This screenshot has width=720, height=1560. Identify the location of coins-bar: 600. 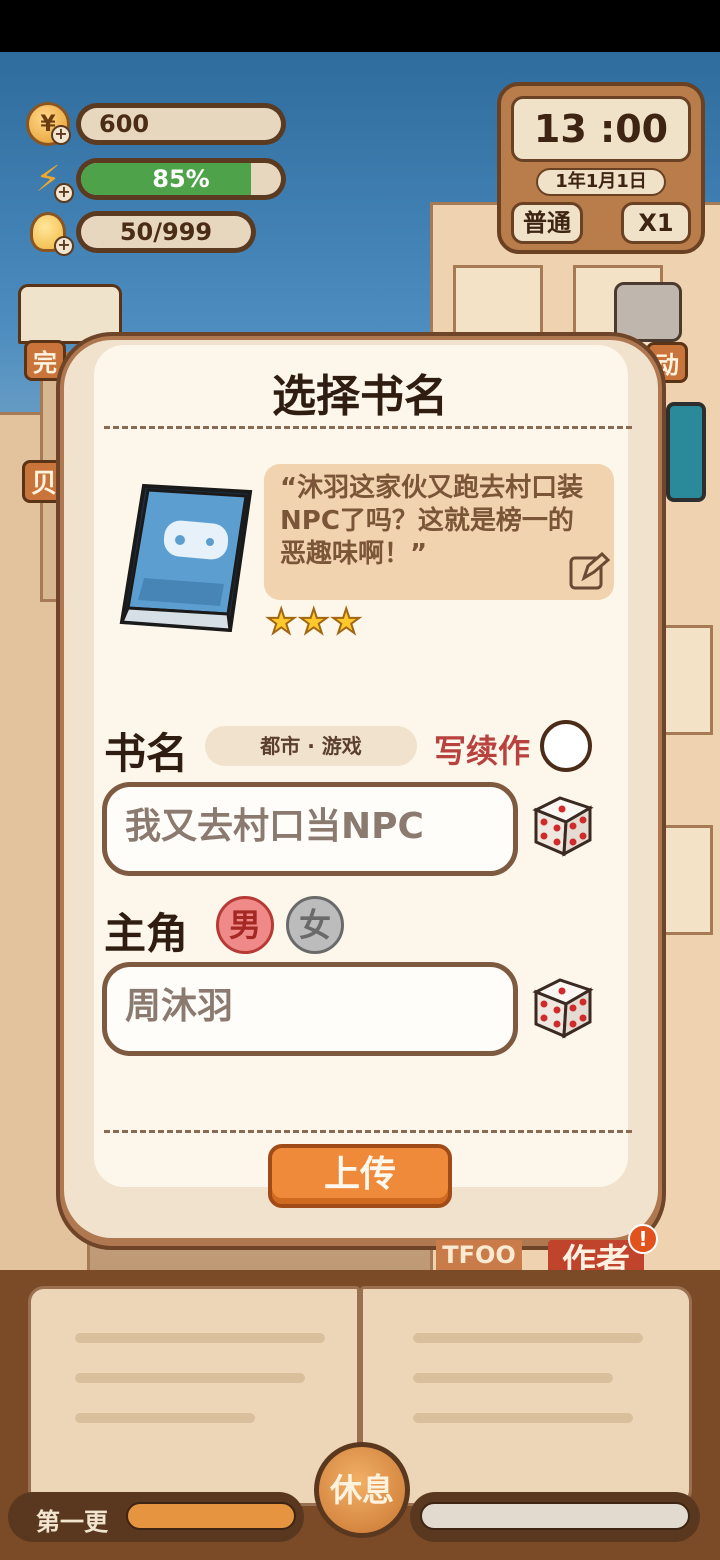
(181, 124).